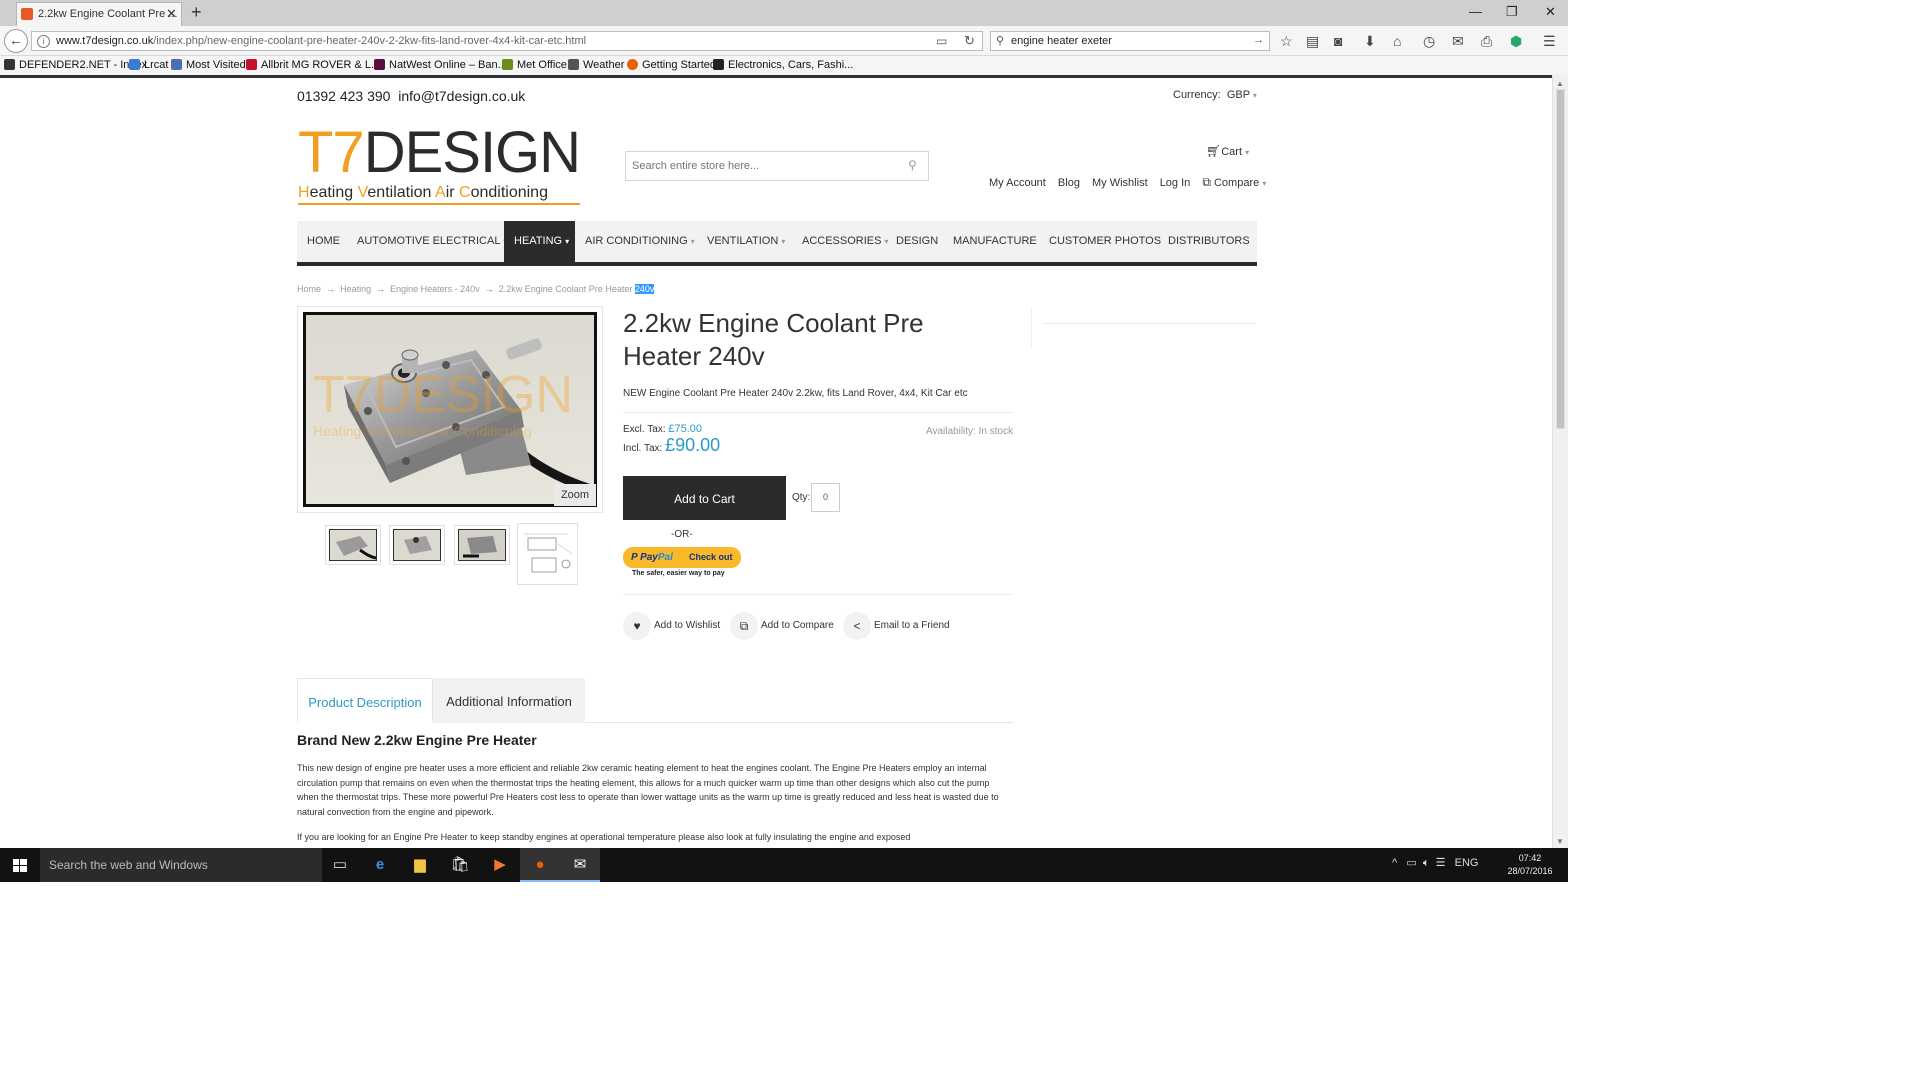 The image size is (1920, 1080). I want to click on back-button: ←, so click(16, 41).